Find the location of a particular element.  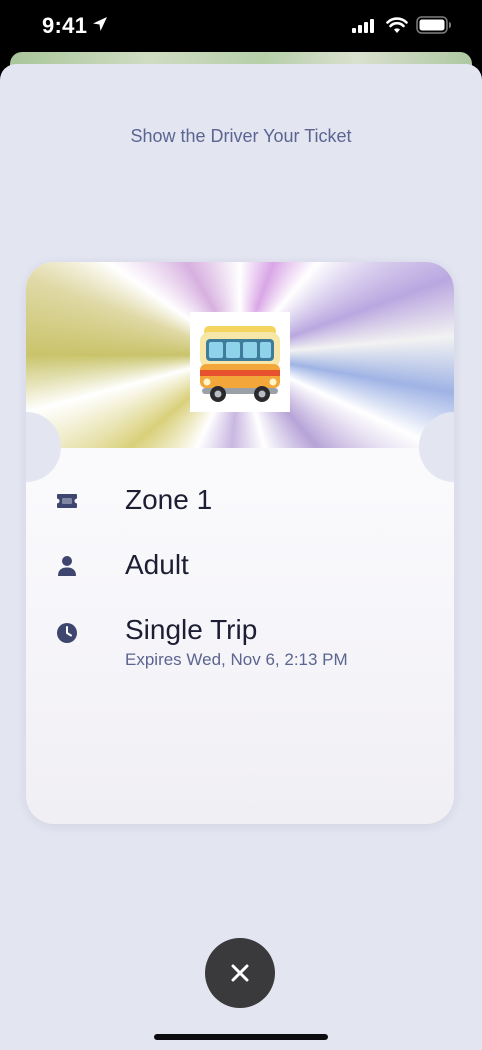

status-bar: 9:41 is located at coordinates (241, 27).